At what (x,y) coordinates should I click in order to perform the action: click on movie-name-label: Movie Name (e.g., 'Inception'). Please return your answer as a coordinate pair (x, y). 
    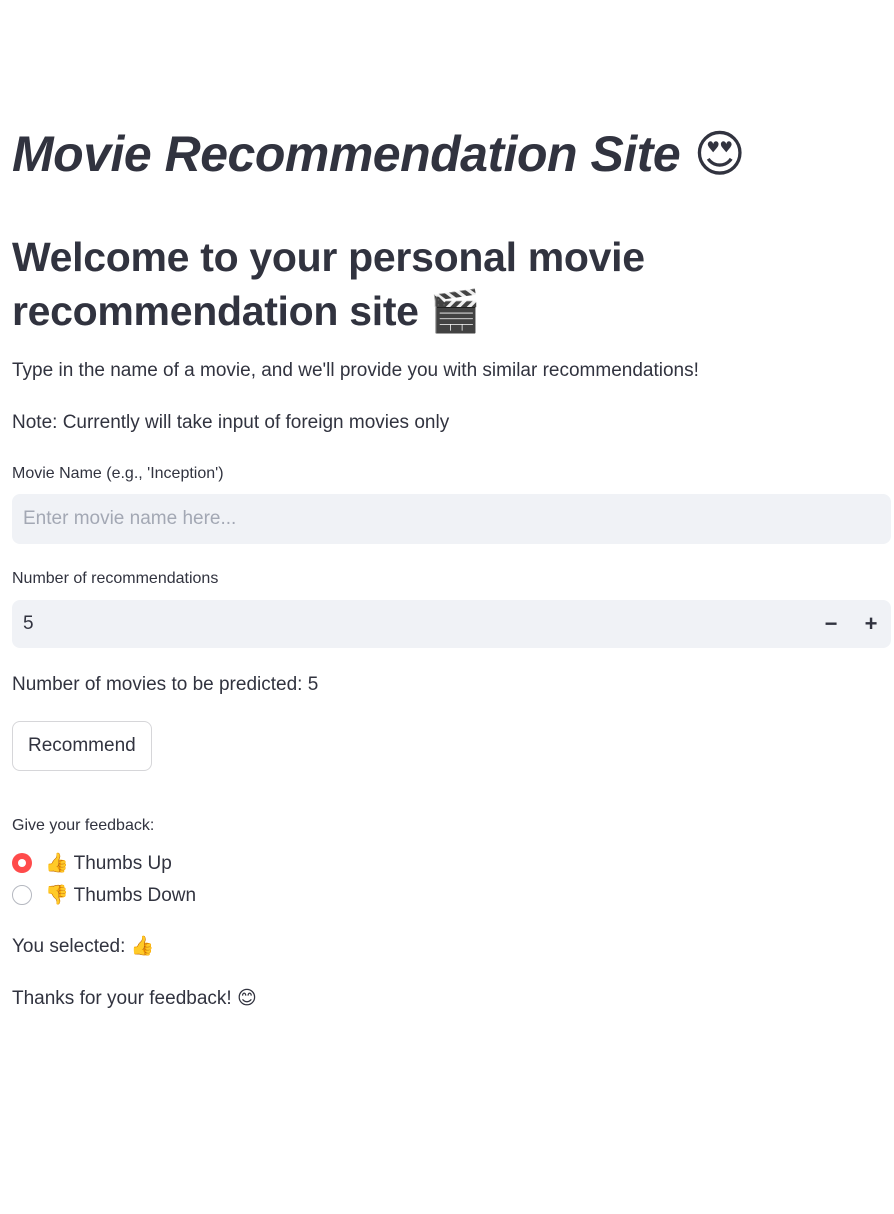
    Looking at the image, I should click on (118, 473).